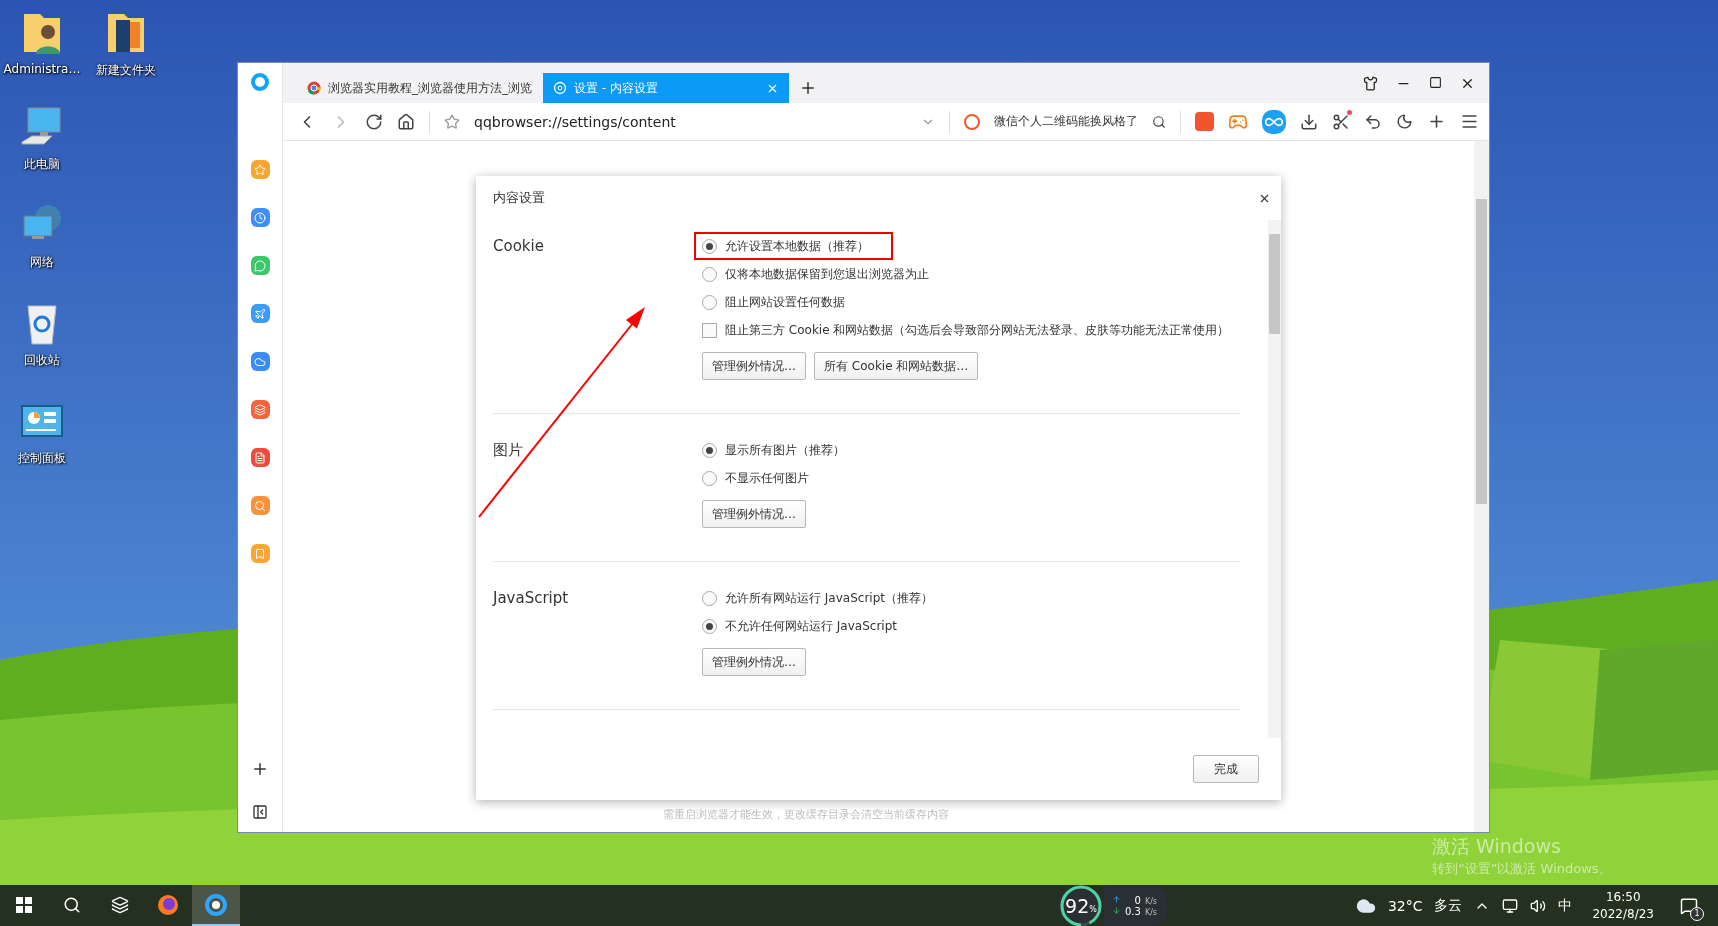 This screenshot has width=1718, height=926. Describe the element at coordinates (420, 88) in the screenshot. I see `browser-tab: 浏览器实用教程_浏览器使用方法_浏览` at that location.